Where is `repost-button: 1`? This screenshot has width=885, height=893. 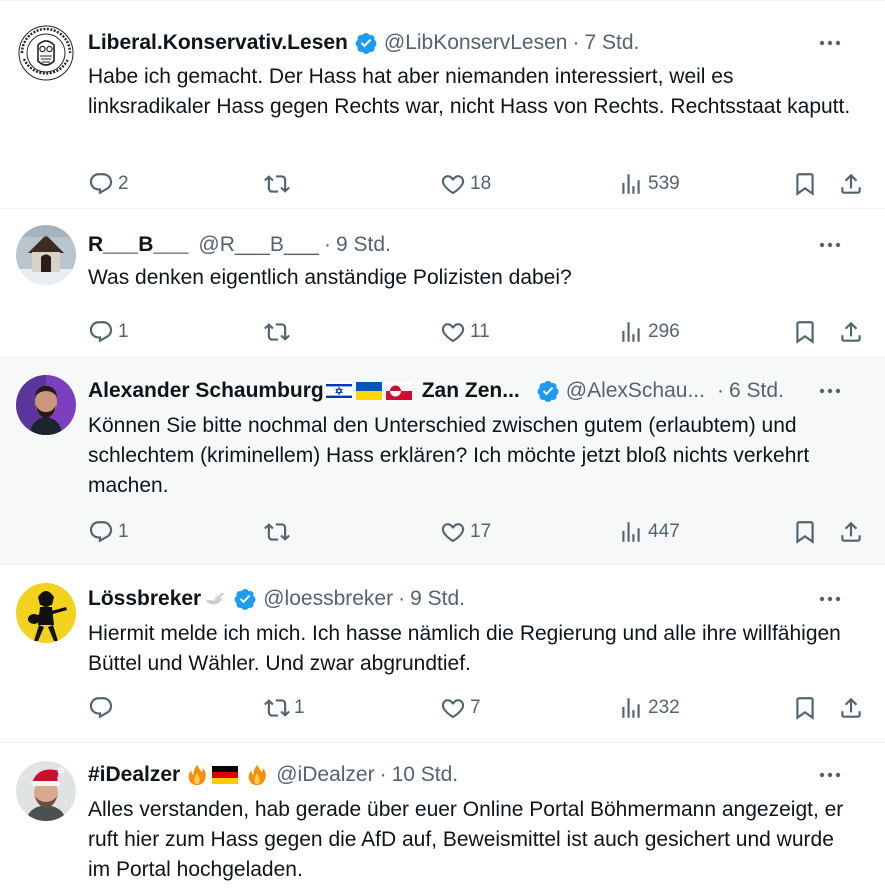 repost-button: 1 is located at coordinates (284, 708).